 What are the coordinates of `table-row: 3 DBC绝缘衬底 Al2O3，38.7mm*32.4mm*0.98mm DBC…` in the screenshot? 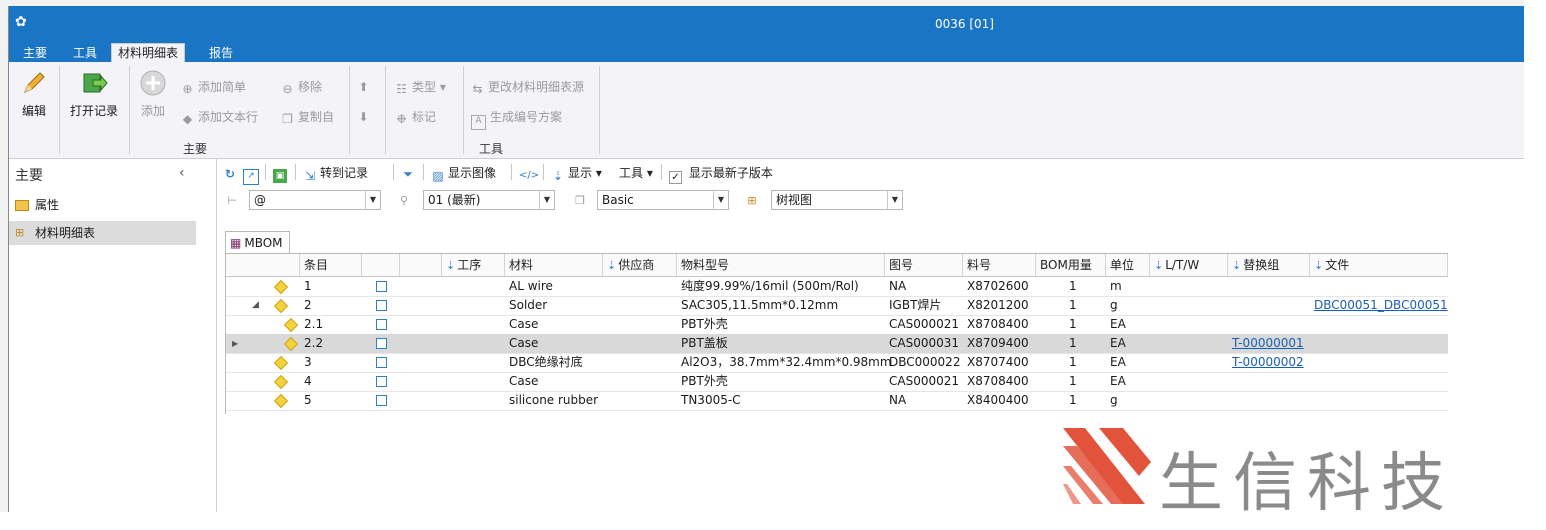 It's located at (837, 363).